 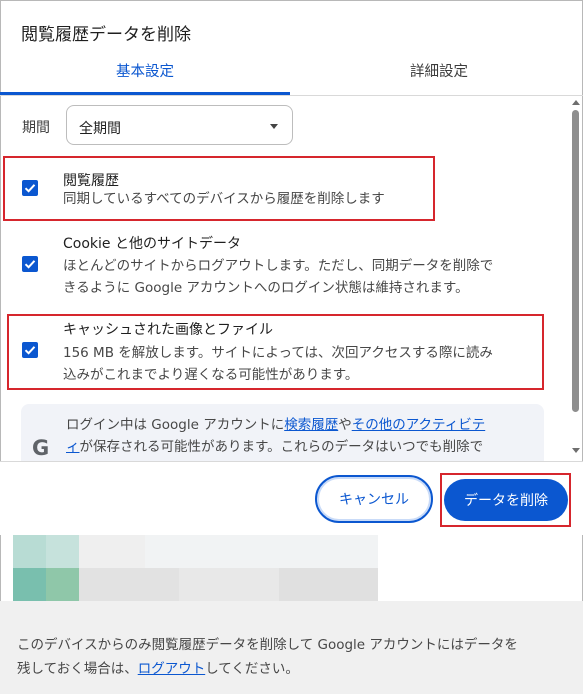 What do you see at coordinates (575, 261) in the screenshot?
I see `scrollbar-thumb` at bounding box center [575, 261].